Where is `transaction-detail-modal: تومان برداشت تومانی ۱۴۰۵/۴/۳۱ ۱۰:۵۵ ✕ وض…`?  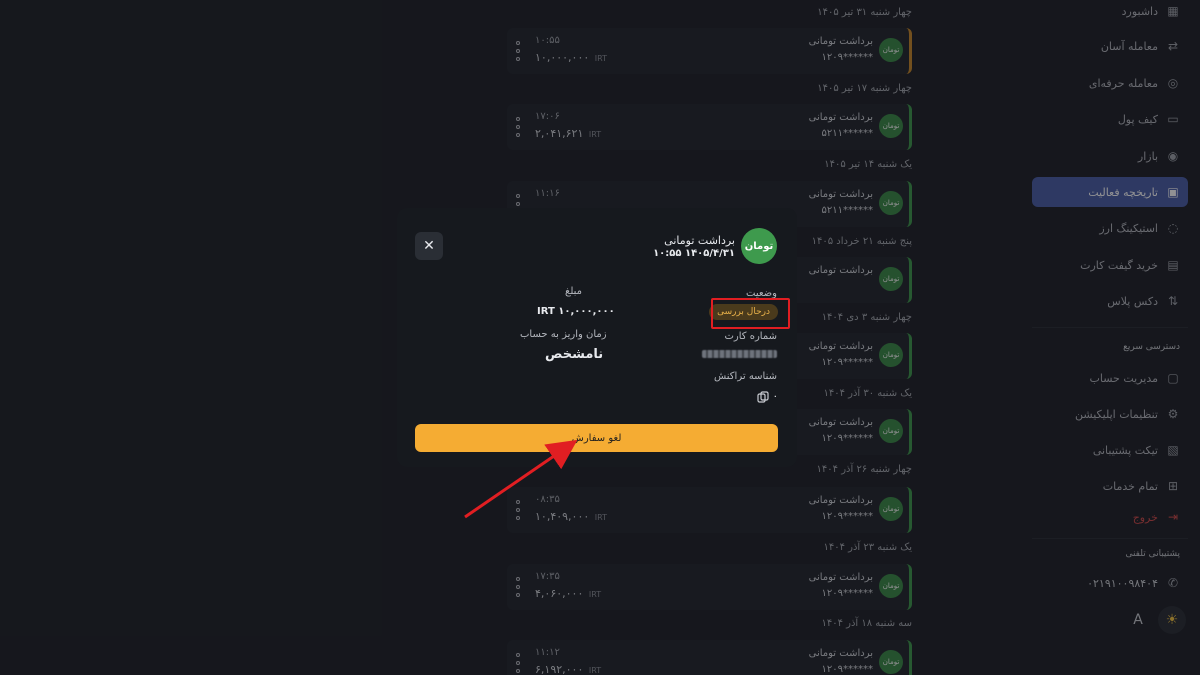 transaction-detail-modal: تومان برداشت تومانی ۱۴۰۵/۴/۳۱ ۱۰:۵۵ ✕ وض… is located at coordinates (597, 337).